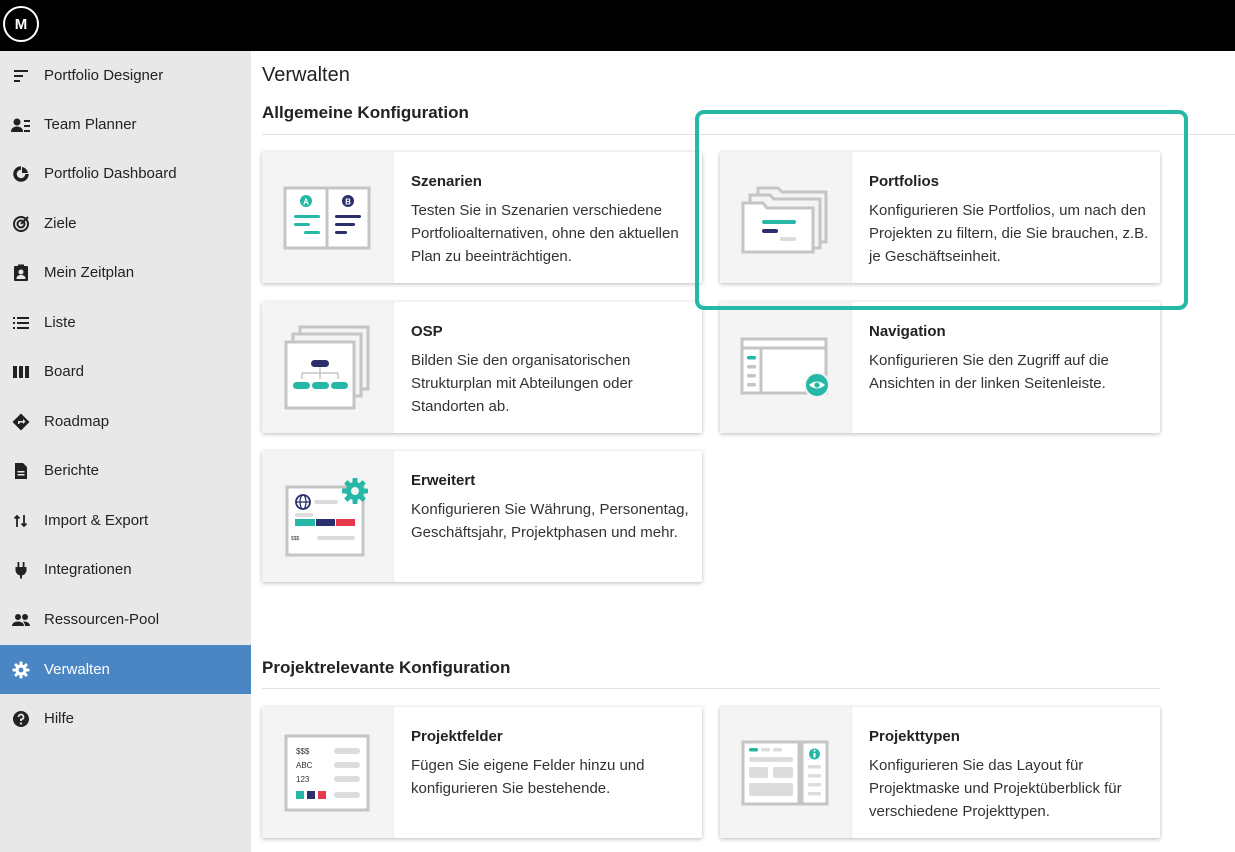 This screenshot has height=852, width=1235. Describe the element at coordinates (110, 173) in the screenshot. I see `sidebar-item-label: Portfolio Dashboard` at that location.